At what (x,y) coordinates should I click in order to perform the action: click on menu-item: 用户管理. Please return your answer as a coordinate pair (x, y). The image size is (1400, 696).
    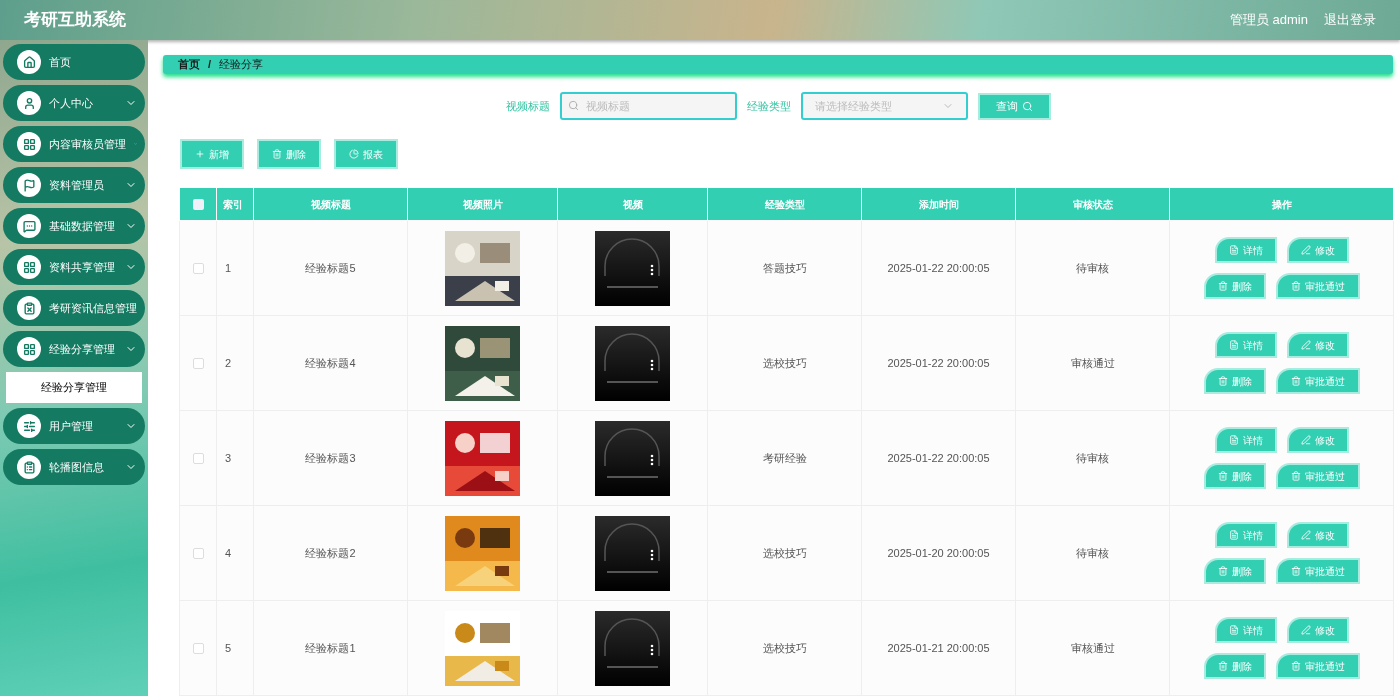
    Looking at the image, I should click on (74, 426).